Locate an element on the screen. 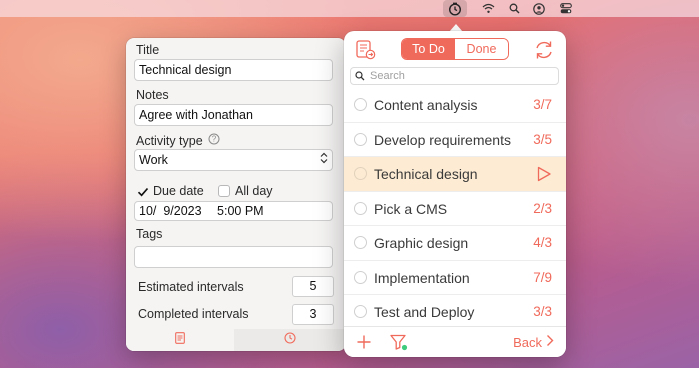 The width and height of the screenshot is (699, 368). play-icon is located at coordinates (544, 176).